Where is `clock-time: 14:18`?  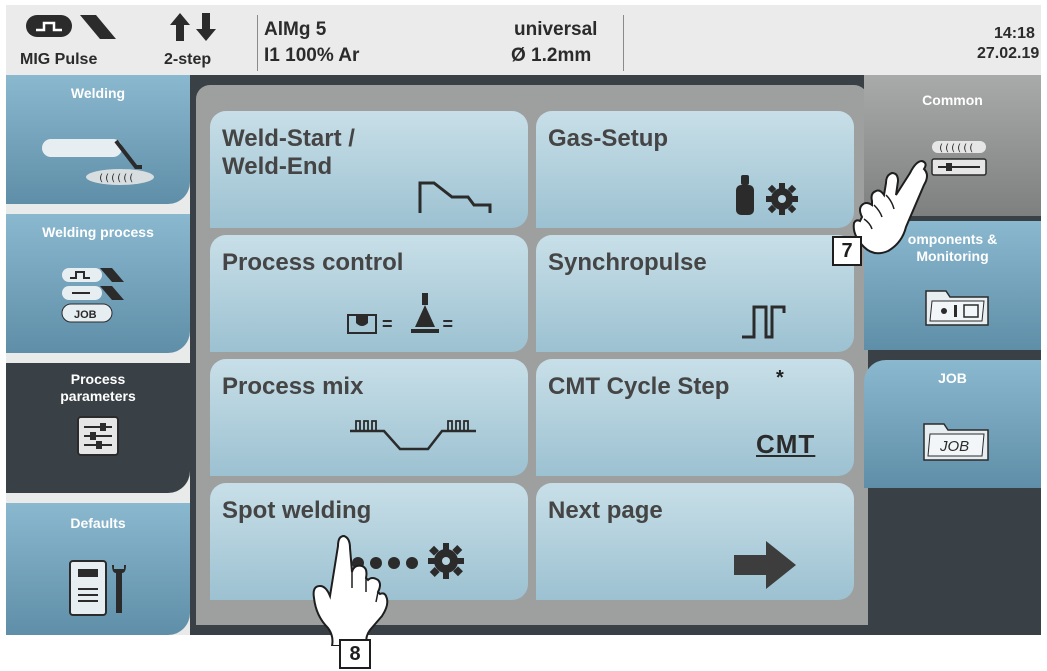
clock-time: 14:18 is located at coordinates (1014, 33).